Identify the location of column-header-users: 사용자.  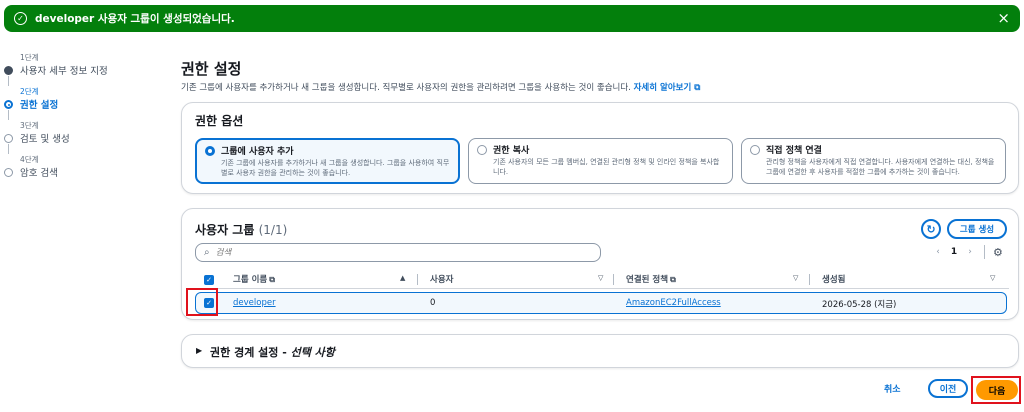
(441, 279).